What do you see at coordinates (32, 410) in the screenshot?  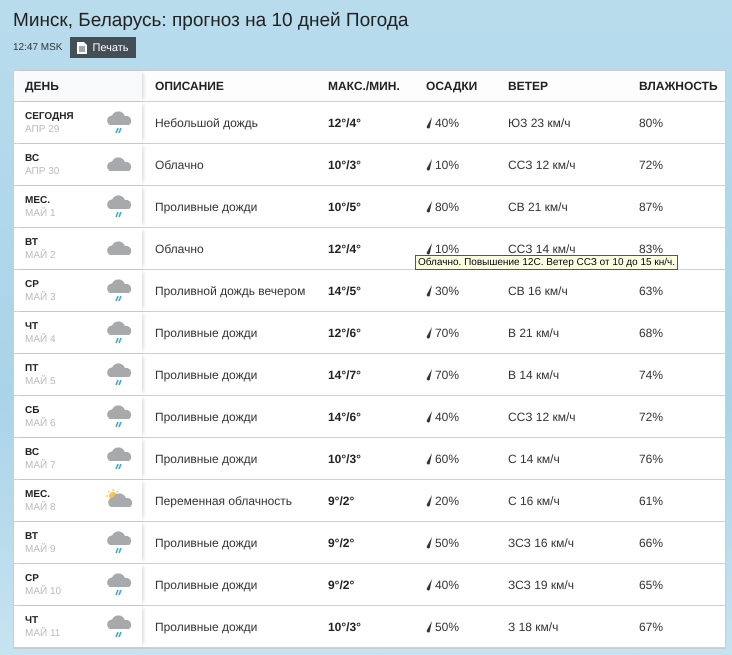 I see `day-name: СБ` at bounding box center [32, 410].